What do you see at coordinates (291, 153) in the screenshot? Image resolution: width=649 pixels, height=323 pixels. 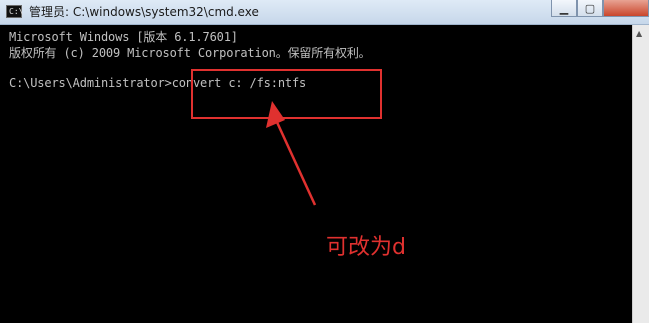 I see `annotation-arrow-icon` at bounding box center [291, 153].